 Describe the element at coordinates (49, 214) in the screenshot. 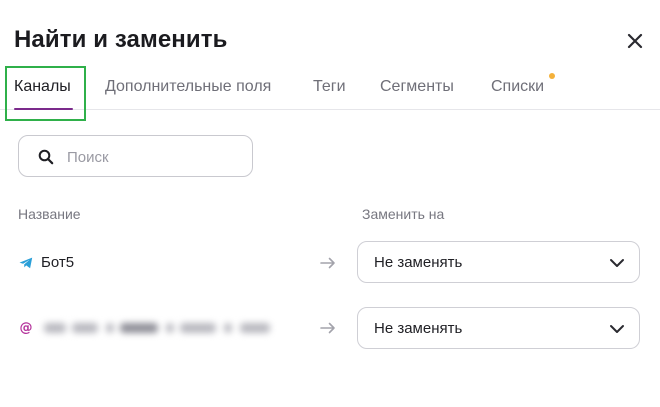

I see `column-header-name: Название` at that location.